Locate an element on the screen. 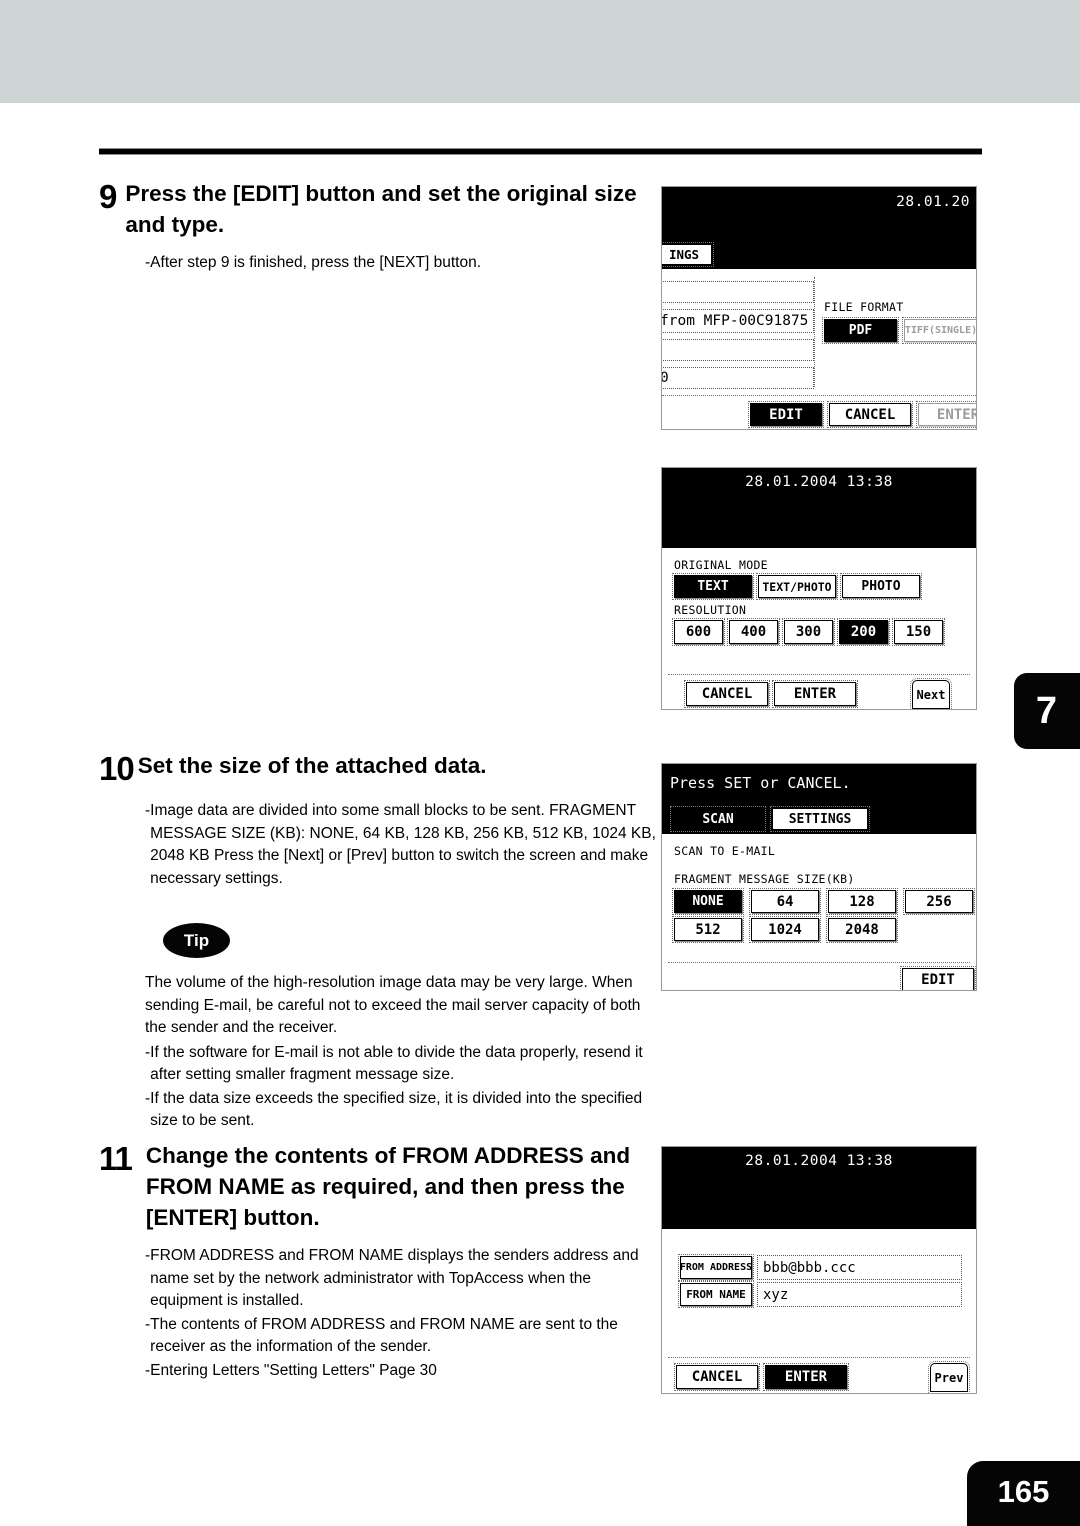  lcd1-cancel-button: CANCEL is located at coordinates (870, 414).